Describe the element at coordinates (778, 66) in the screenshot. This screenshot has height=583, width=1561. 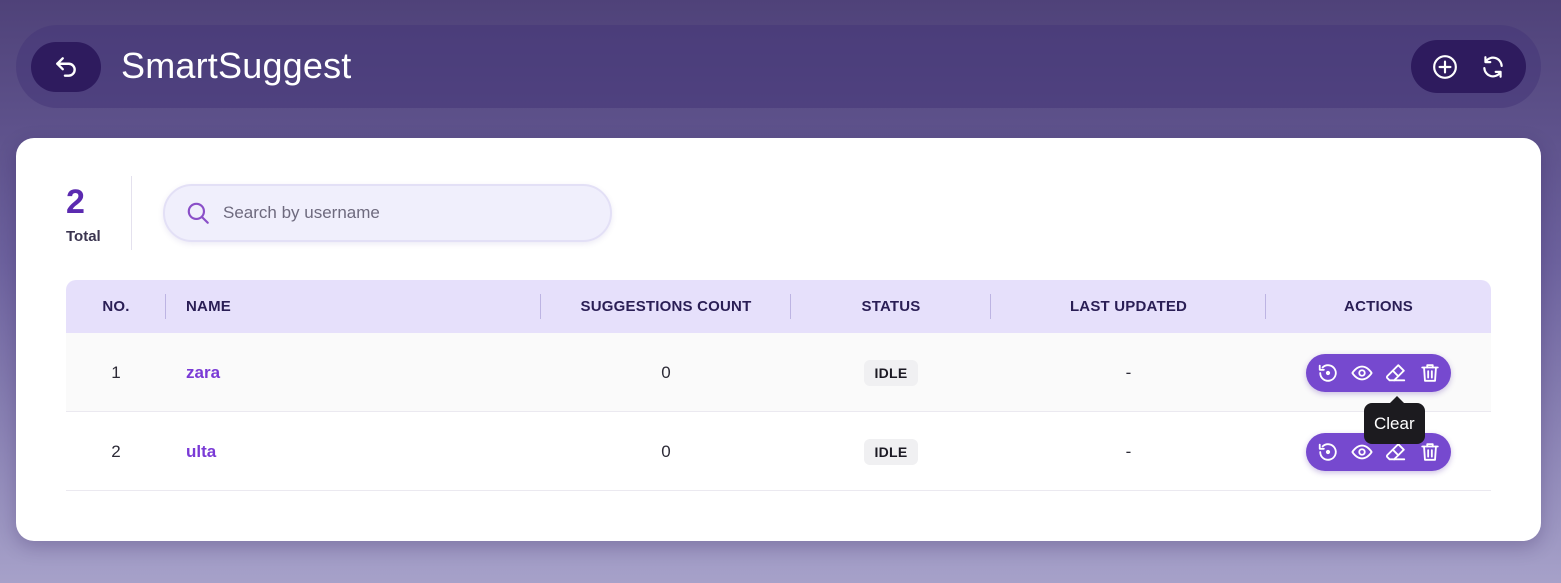
I see `app-header: SmartSuggest` at that location.